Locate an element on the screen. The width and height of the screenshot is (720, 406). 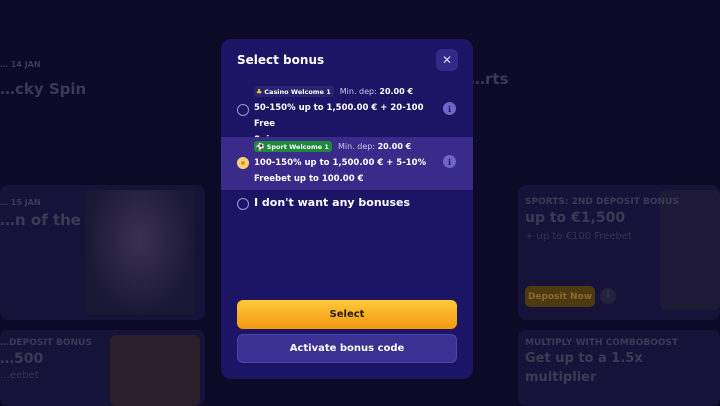
sport-welcome-badge: ⚽ Sport Welcome 1 is located at coordinates (293, 146).